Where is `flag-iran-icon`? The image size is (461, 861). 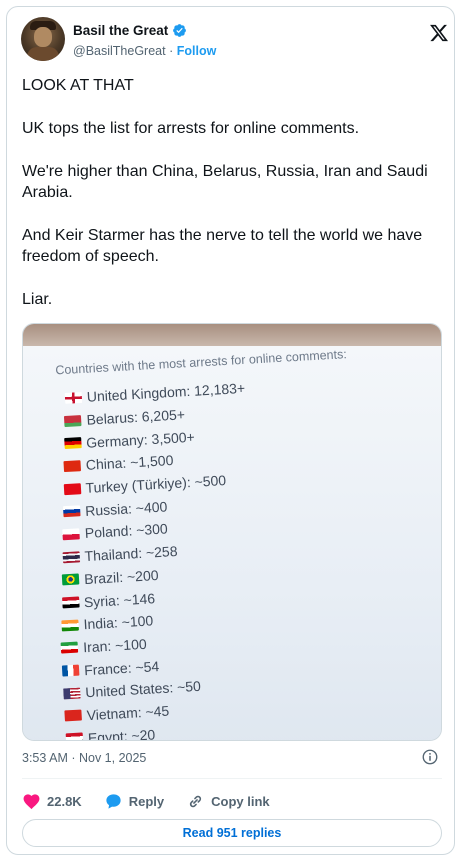
flag-iran-icon is located at coordinates (69, 647).